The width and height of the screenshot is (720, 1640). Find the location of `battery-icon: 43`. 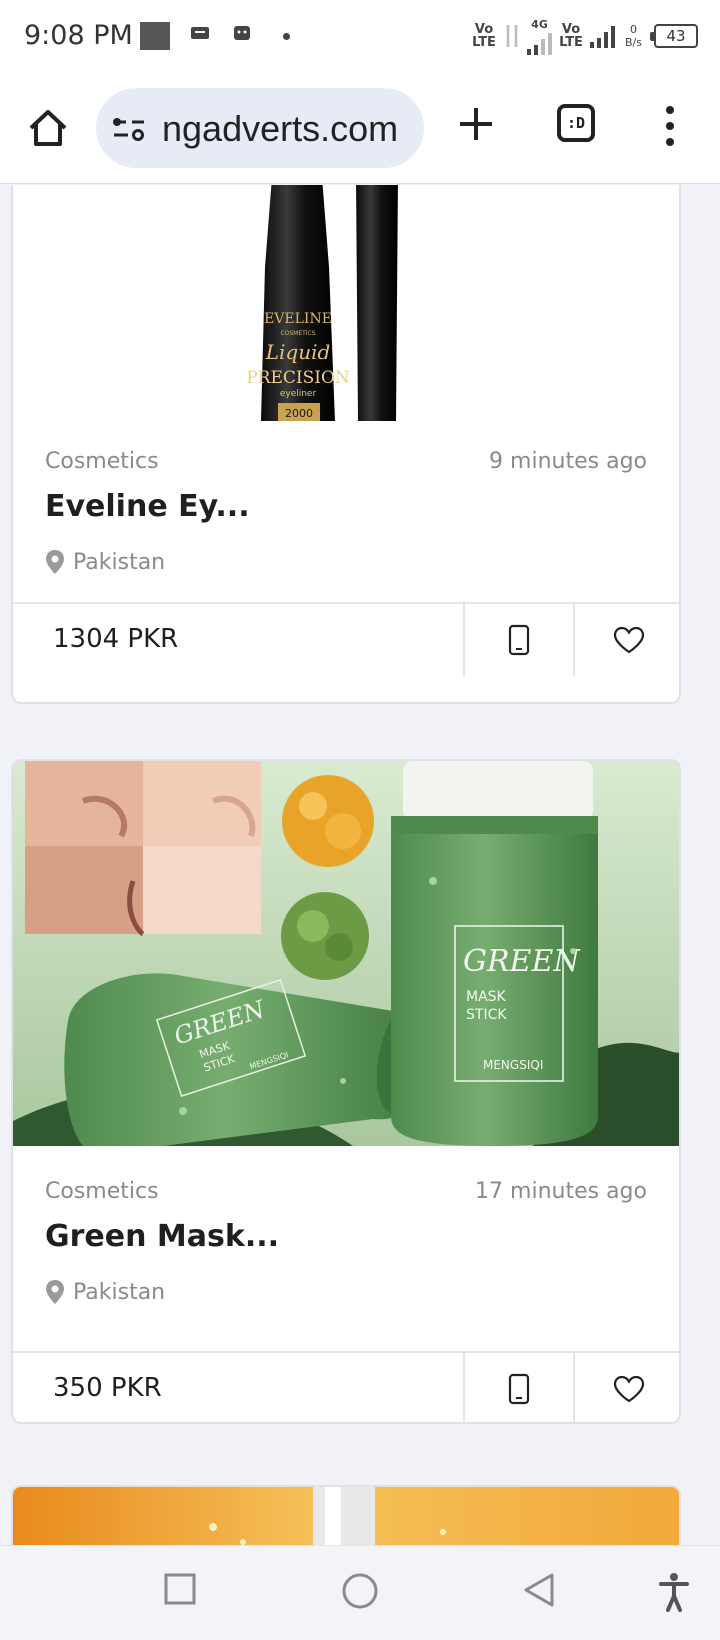

battery-icon: 43 is located at coordinates (674, 36).